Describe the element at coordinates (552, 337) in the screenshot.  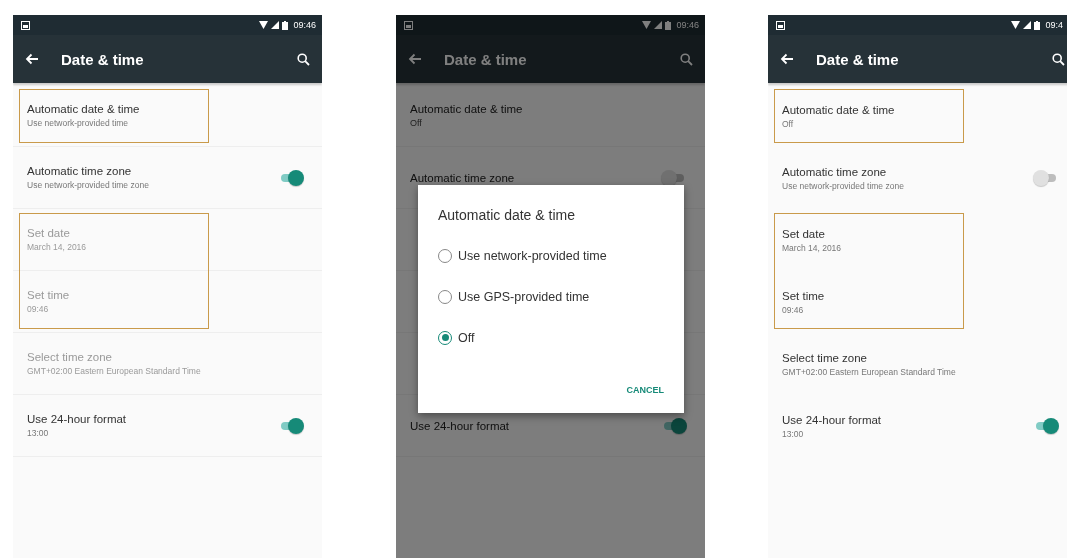
I see `radio-option: Off` at that location.